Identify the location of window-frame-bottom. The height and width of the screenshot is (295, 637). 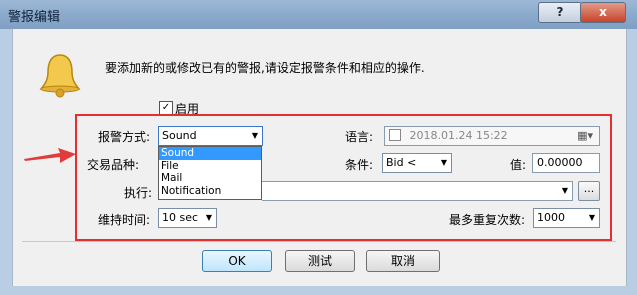
(318, 290).